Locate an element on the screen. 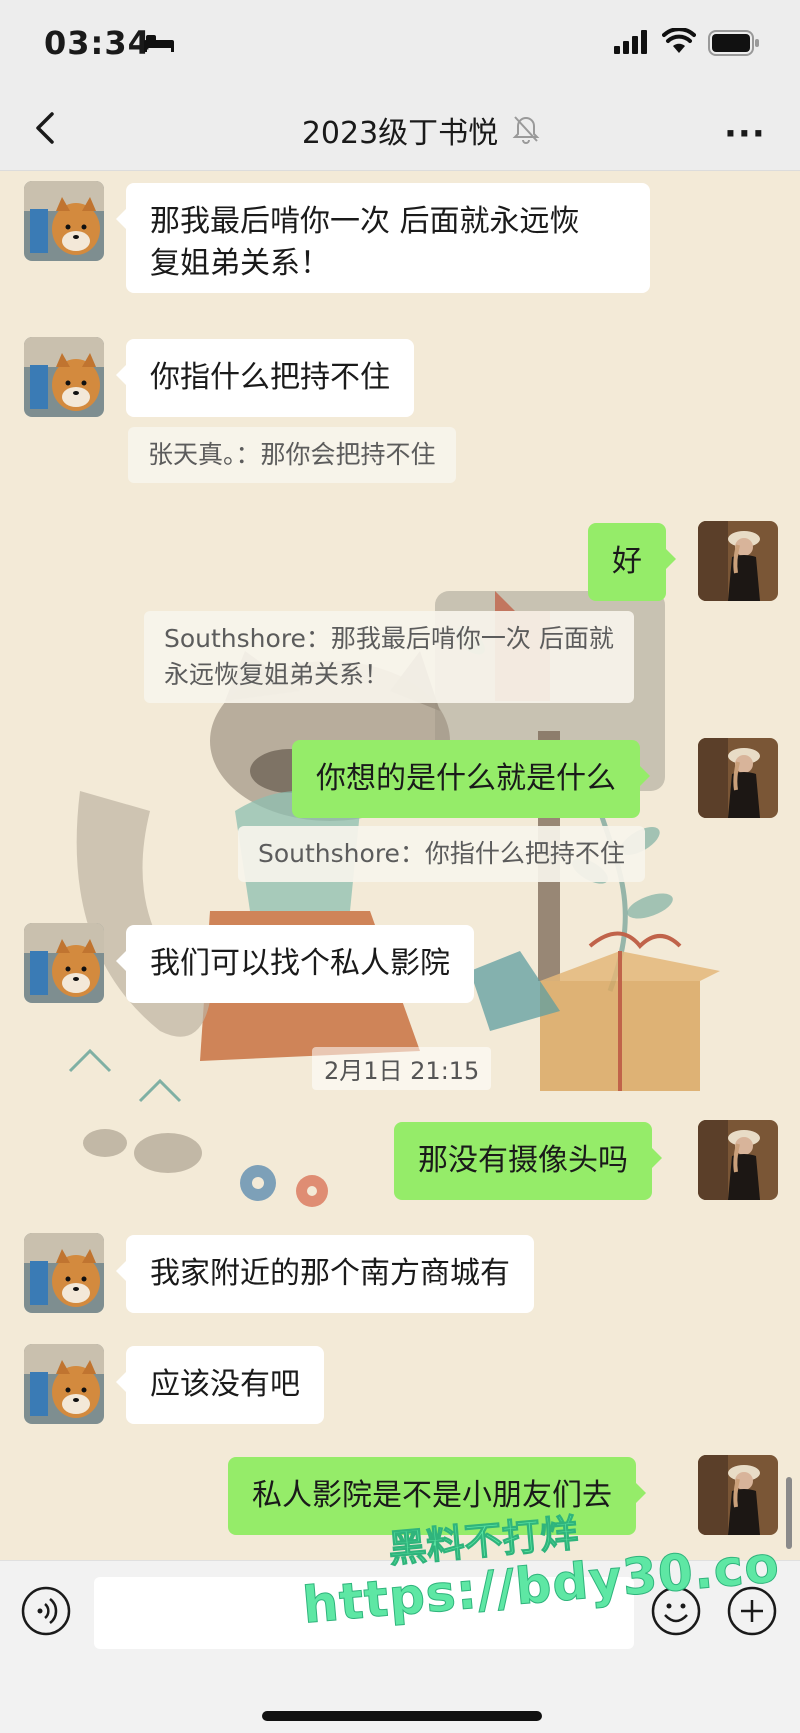  status-bar: 03:34 is located at coordinates (400, 44).